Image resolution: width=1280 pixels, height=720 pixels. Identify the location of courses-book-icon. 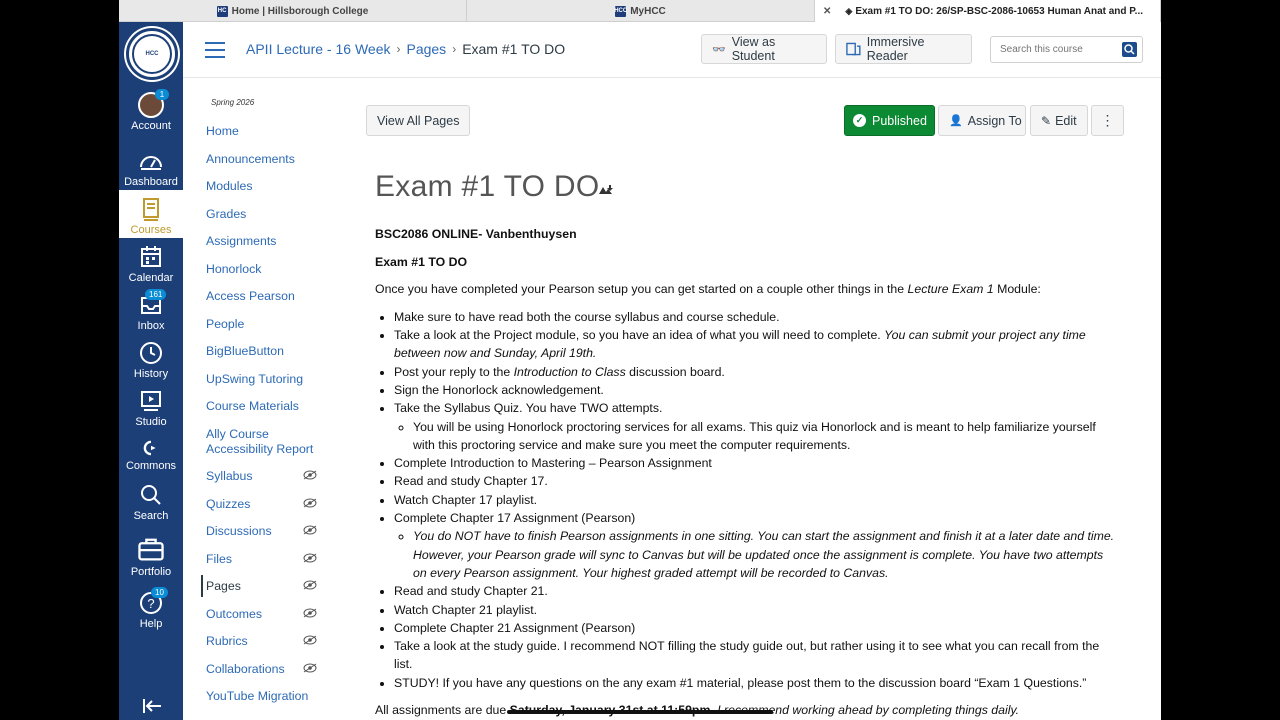
(151, 209).